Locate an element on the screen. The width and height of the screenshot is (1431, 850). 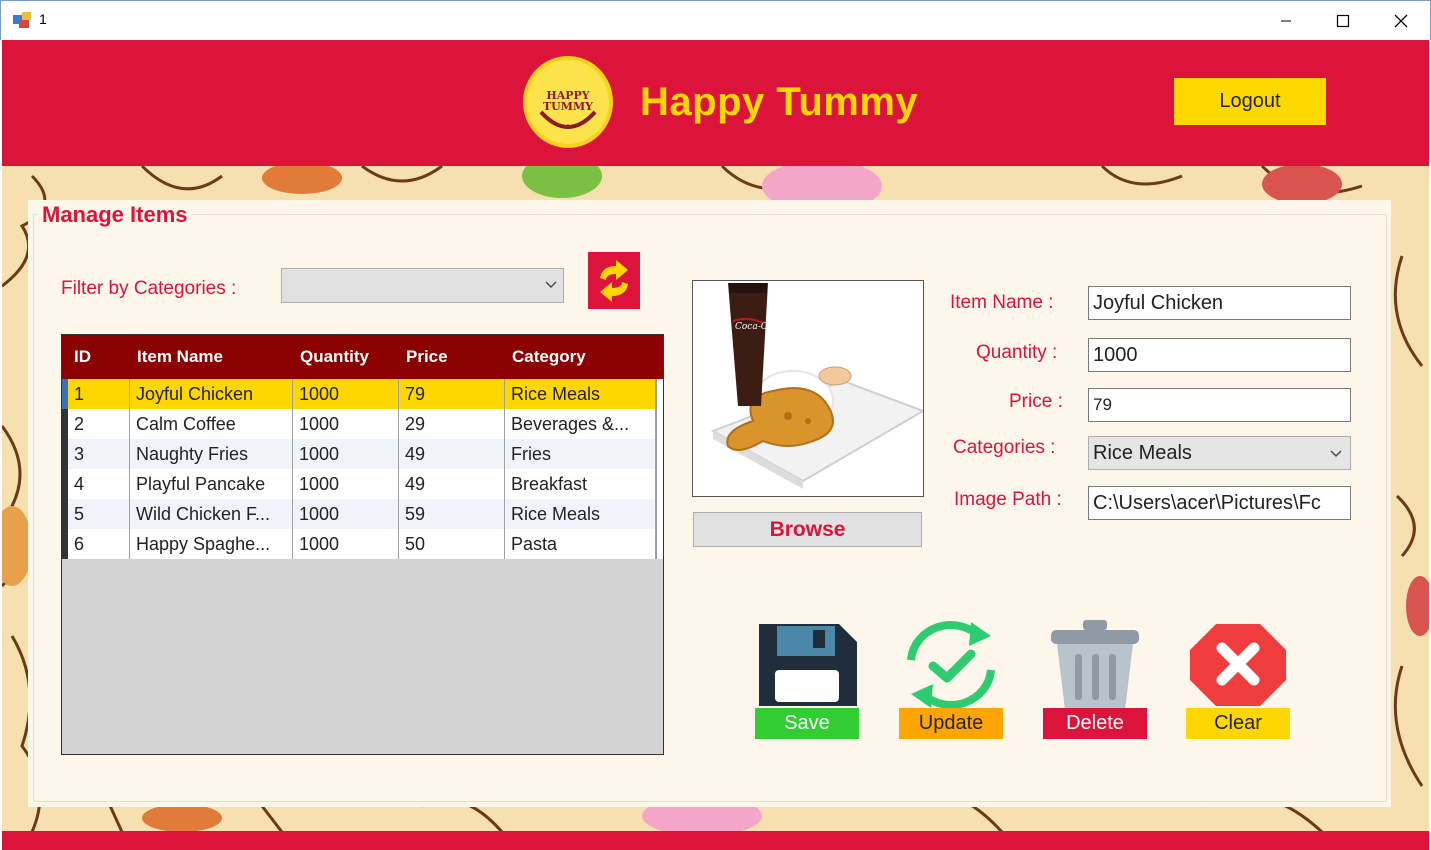
column-header-category: Category is located at coordinates (549, 357).